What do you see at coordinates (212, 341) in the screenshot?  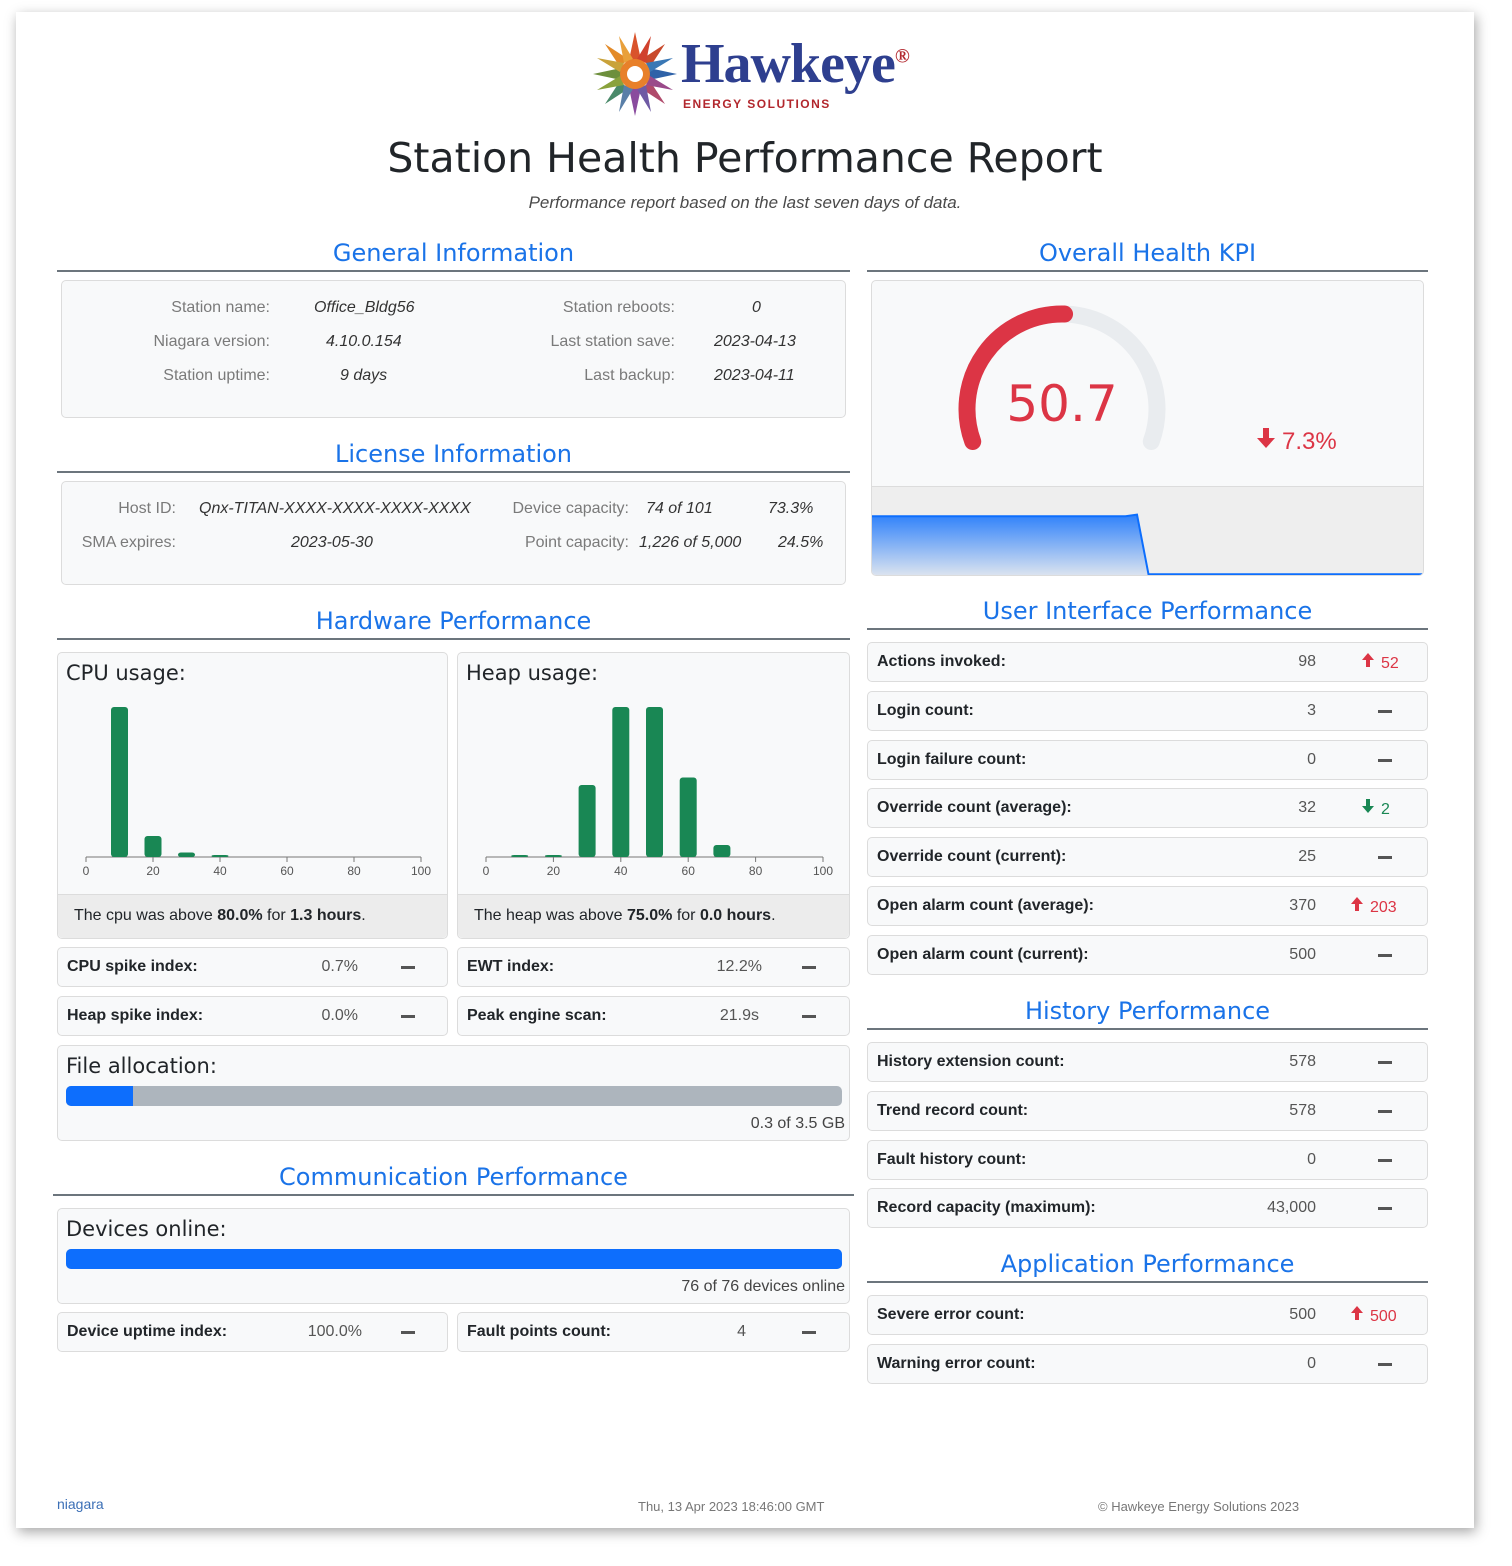 I see `niagara-version-label: Niagara version:` at bounding box center [212, 341].